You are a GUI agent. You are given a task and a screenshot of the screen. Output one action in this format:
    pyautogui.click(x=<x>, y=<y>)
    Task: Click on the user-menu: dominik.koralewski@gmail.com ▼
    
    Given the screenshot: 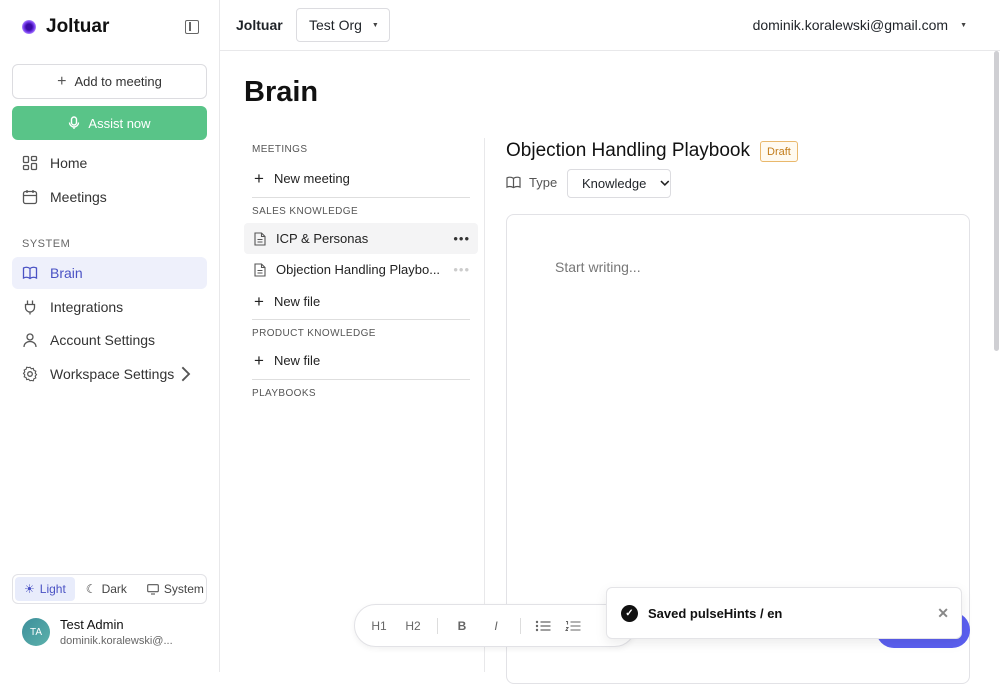 What is the action you would take?
    pyautogui.click(x=860, y=25)
    